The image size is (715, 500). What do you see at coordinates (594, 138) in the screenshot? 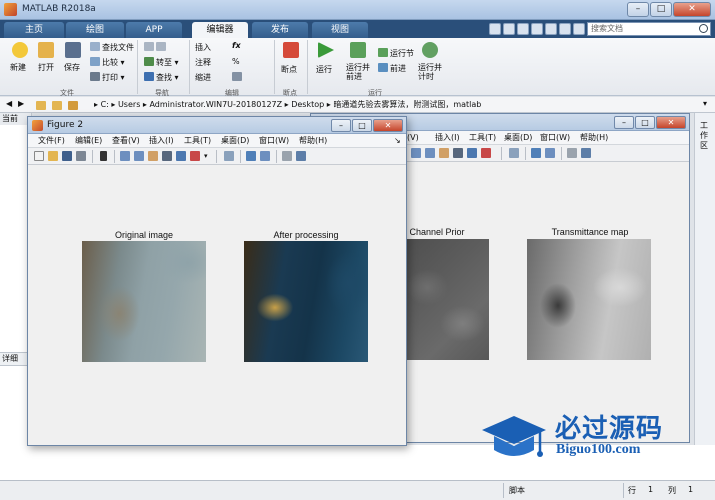
I see `menu-item: 帮助(H)` at bounding box center [594, 138].